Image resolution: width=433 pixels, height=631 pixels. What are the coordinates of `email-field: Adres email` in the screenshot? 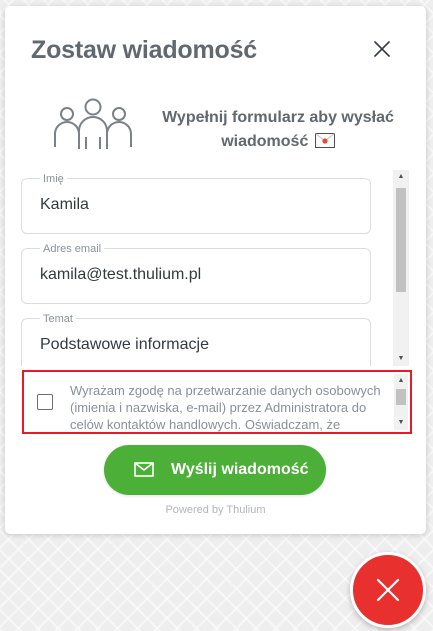 It's located at (196, 273).